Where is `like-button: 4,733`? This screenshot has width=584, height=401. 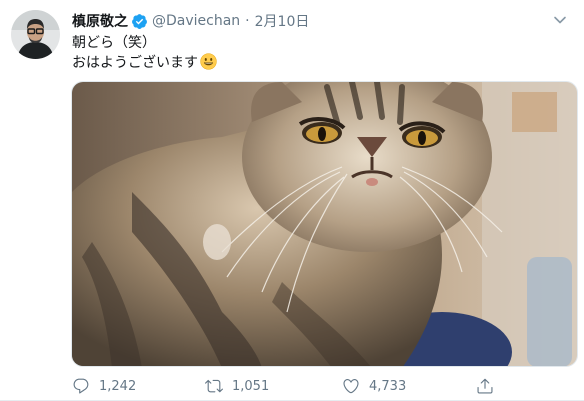
like-button: 4,733 is located at coordinates (374, 386).